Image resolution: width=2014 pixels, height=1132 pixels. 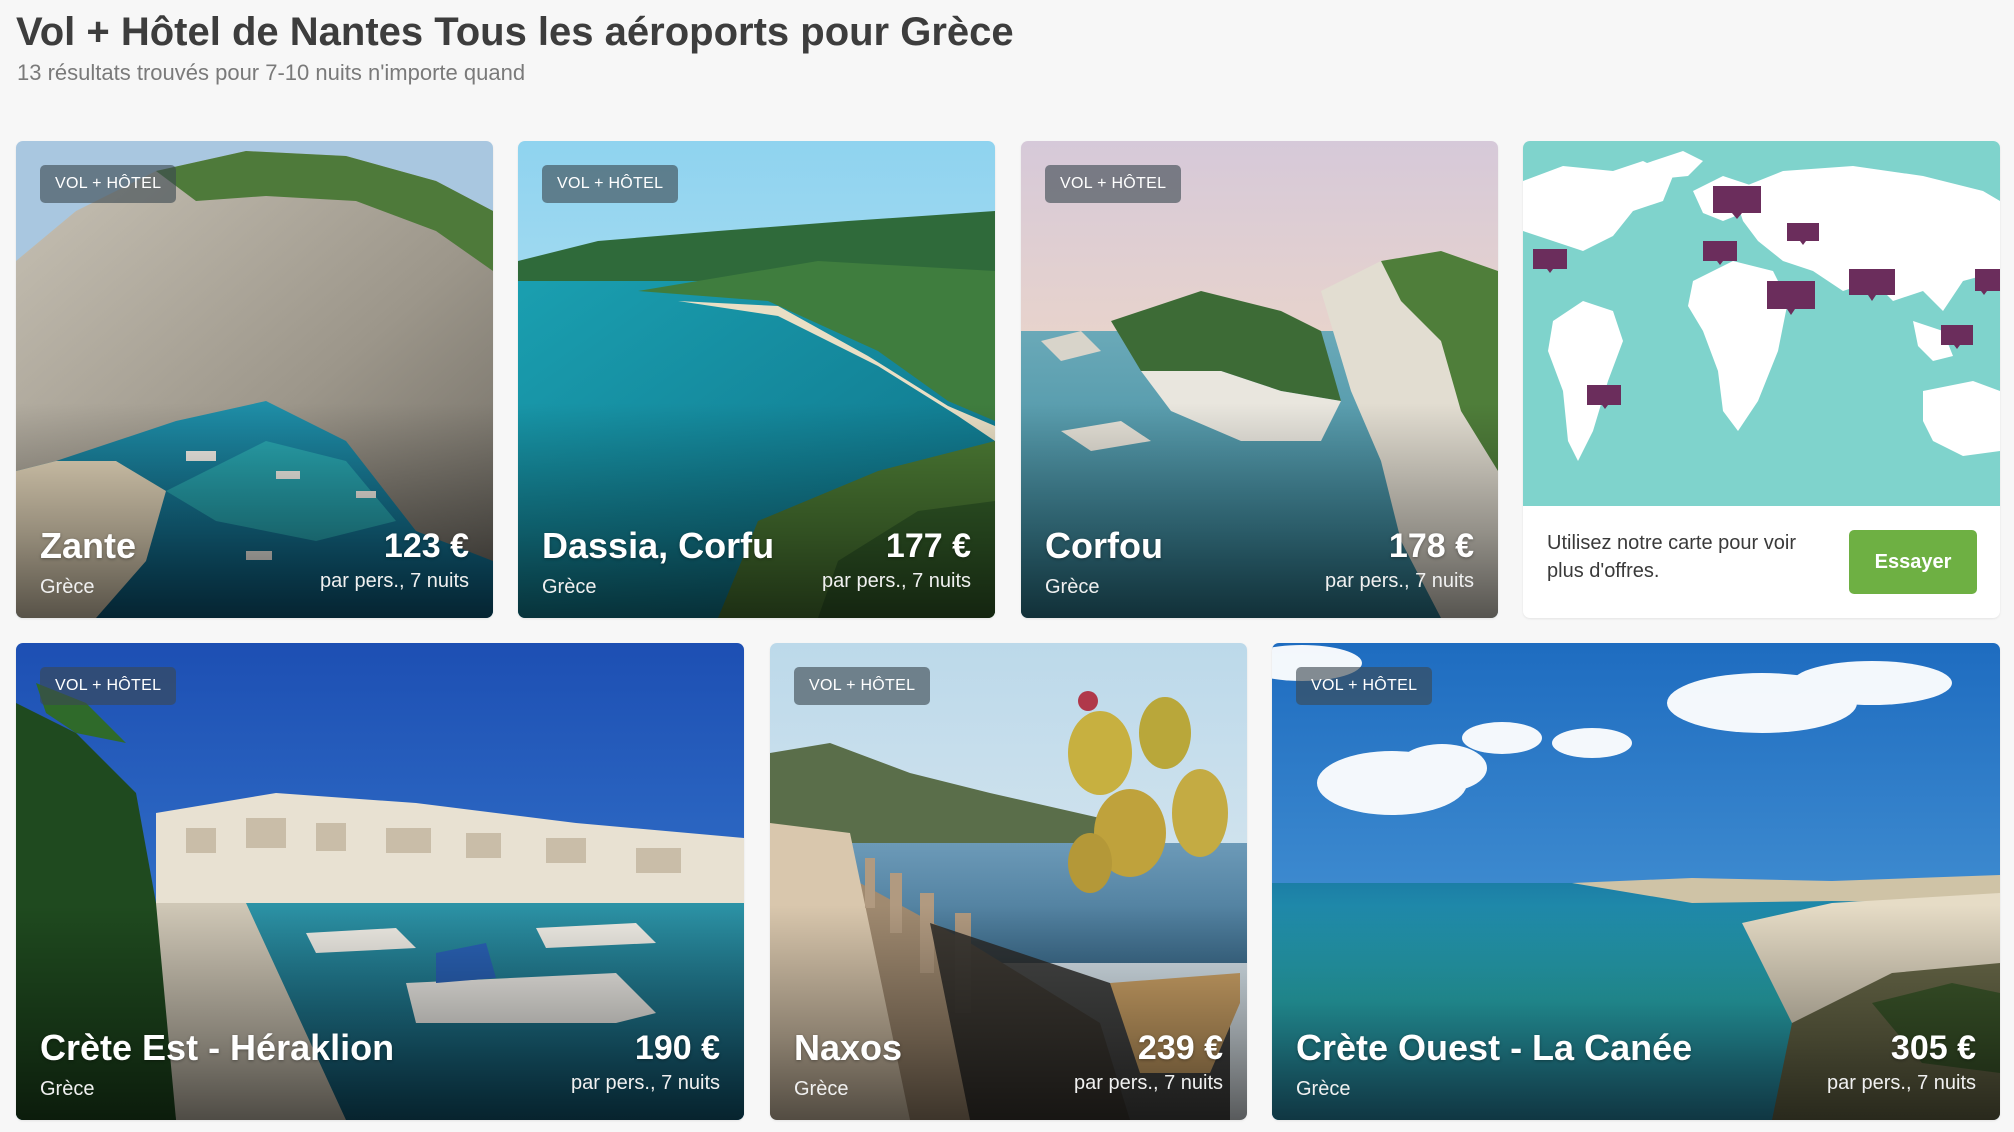 What do you see at coordinates (1180, 1048) in the screenshot?
I see `destination-price: 239 €` at bounding box center [1180, 1048].